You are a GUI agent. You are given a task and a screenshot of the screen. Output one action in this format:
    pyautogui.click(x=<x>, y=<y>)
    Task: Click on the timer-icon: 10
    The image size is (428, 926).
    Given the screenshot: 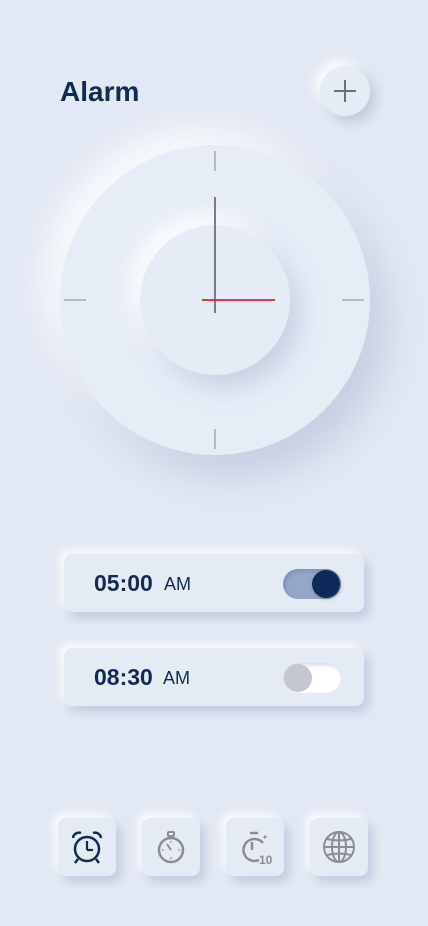 What is the action you would take?
    pyautogui.click(x=257, y=848)
    